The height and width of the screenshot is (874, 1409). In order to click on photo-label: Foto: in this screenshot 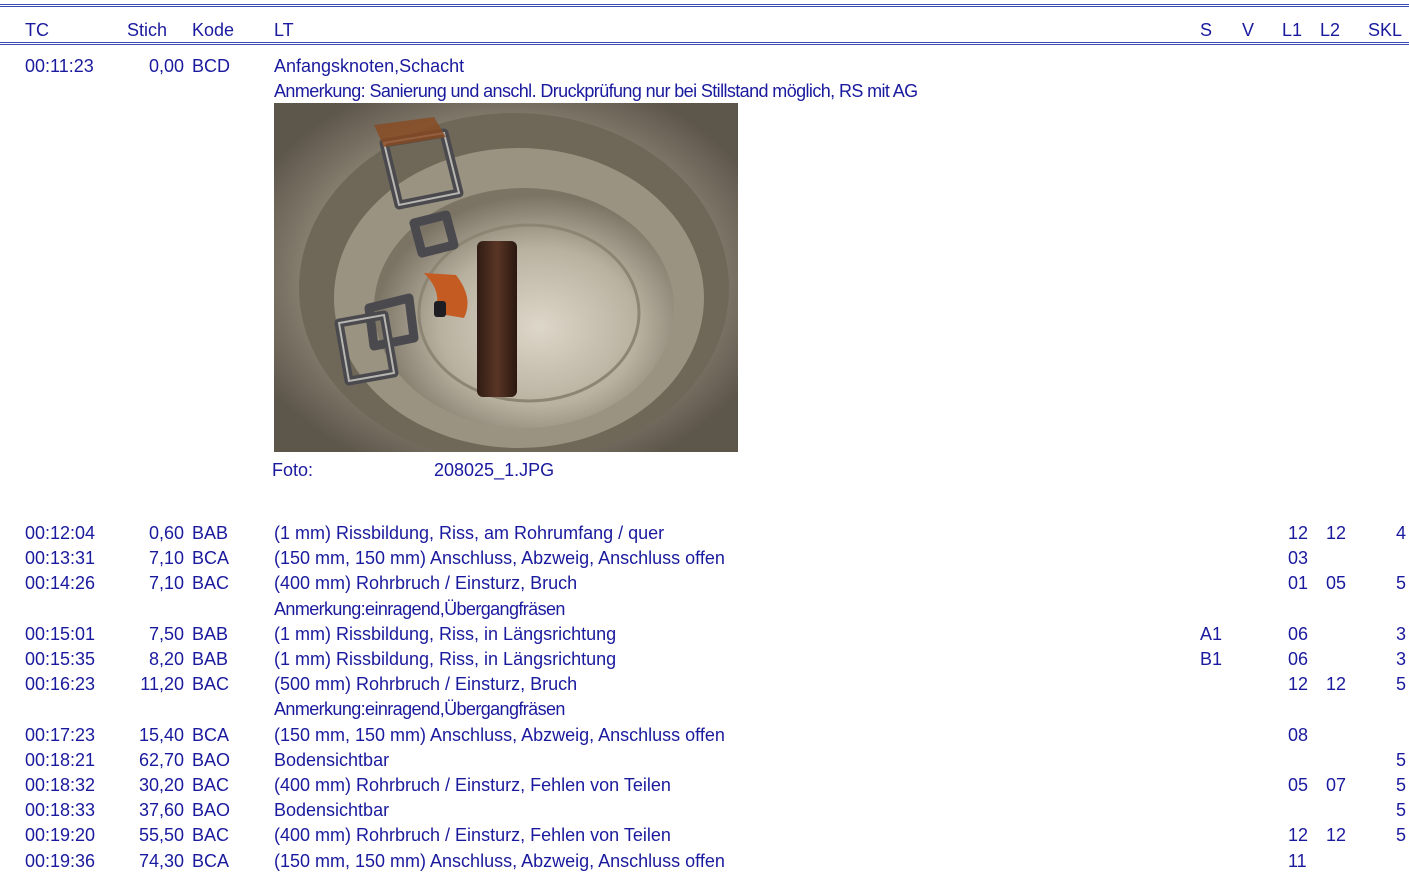, I will do `click(293, 470)`.